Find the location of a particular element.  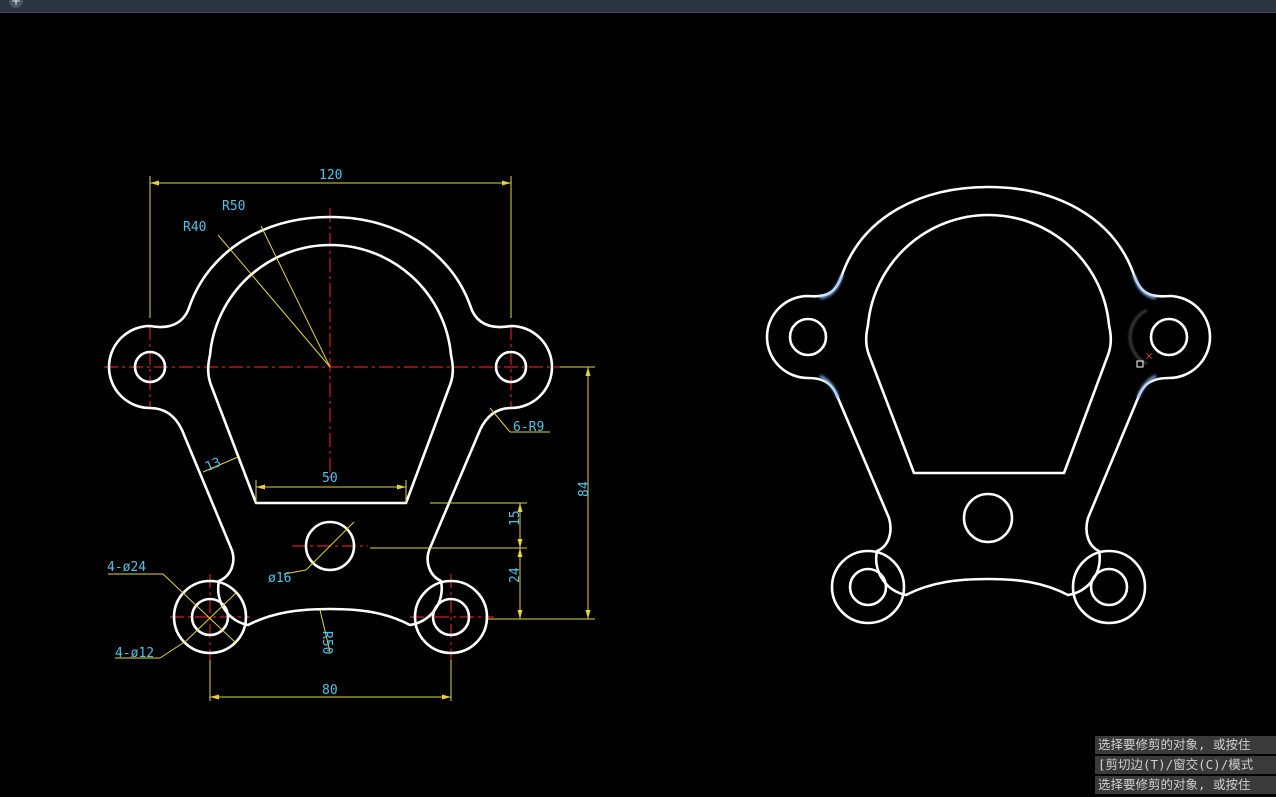

dim-hole-offset: 15 is located at coordinates (515, 518).